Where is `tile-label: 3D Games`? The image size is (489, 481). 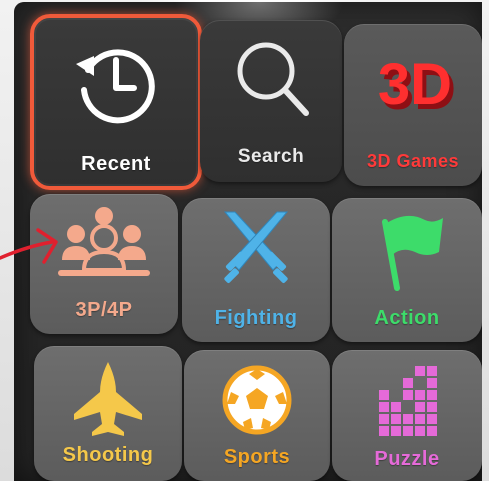
tile-label: 3D Games is located at coordinates (413, 161).